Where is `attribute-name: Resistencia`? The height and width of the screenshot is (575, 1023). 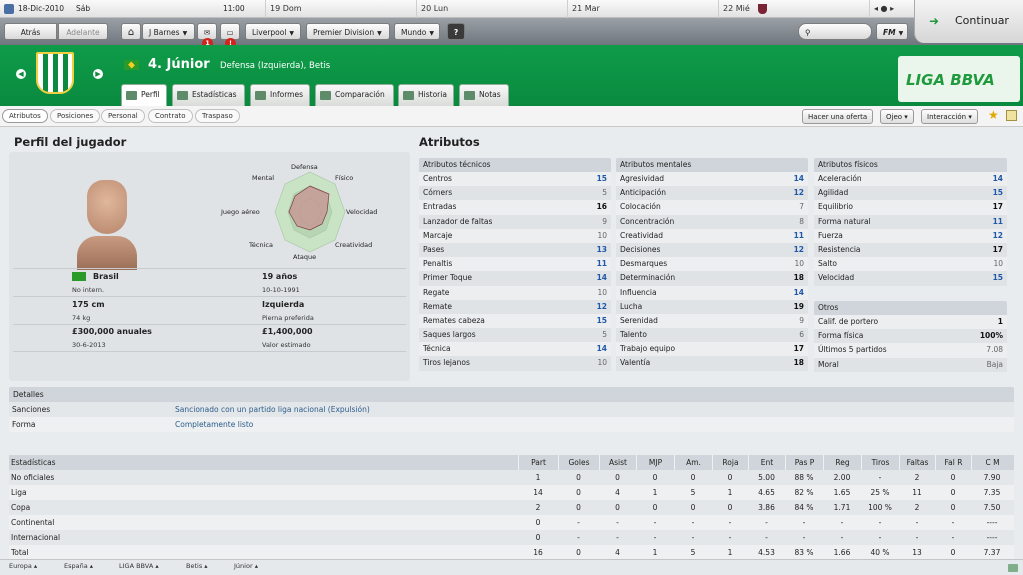 attribute-name: Resistencia is located at coordinates (839, 249).